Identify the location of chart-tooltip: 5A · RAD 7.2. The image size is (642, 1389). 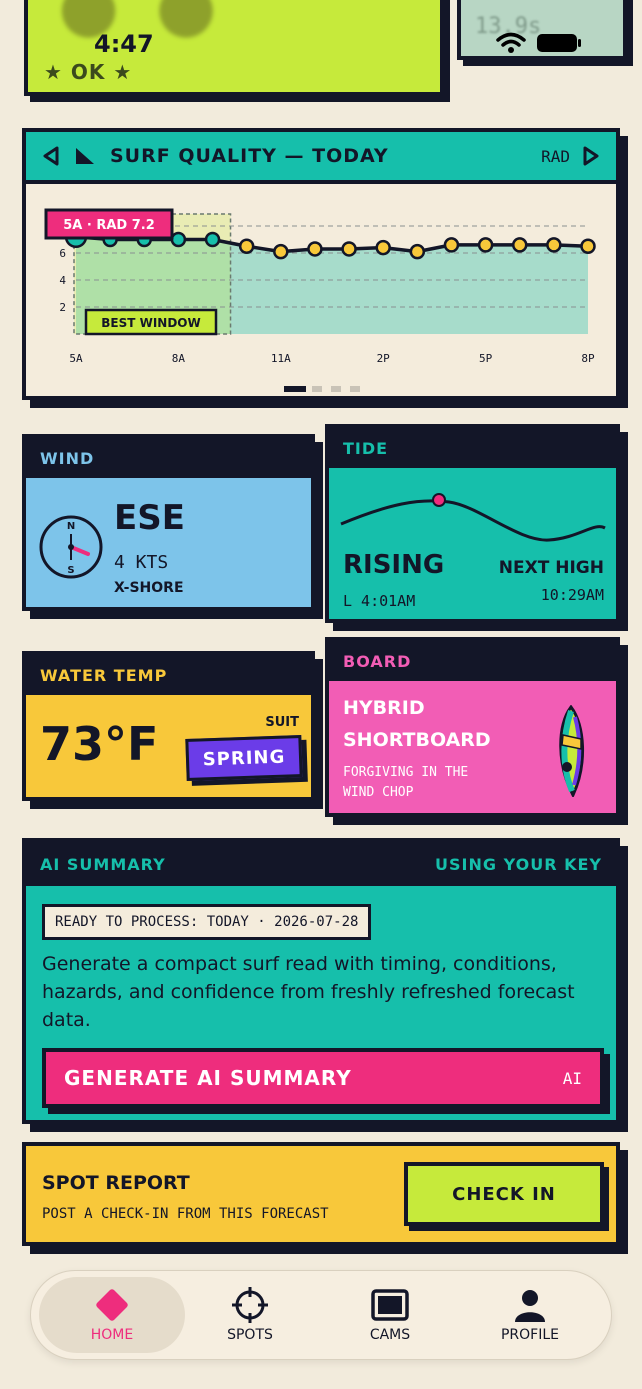
(109, 225).